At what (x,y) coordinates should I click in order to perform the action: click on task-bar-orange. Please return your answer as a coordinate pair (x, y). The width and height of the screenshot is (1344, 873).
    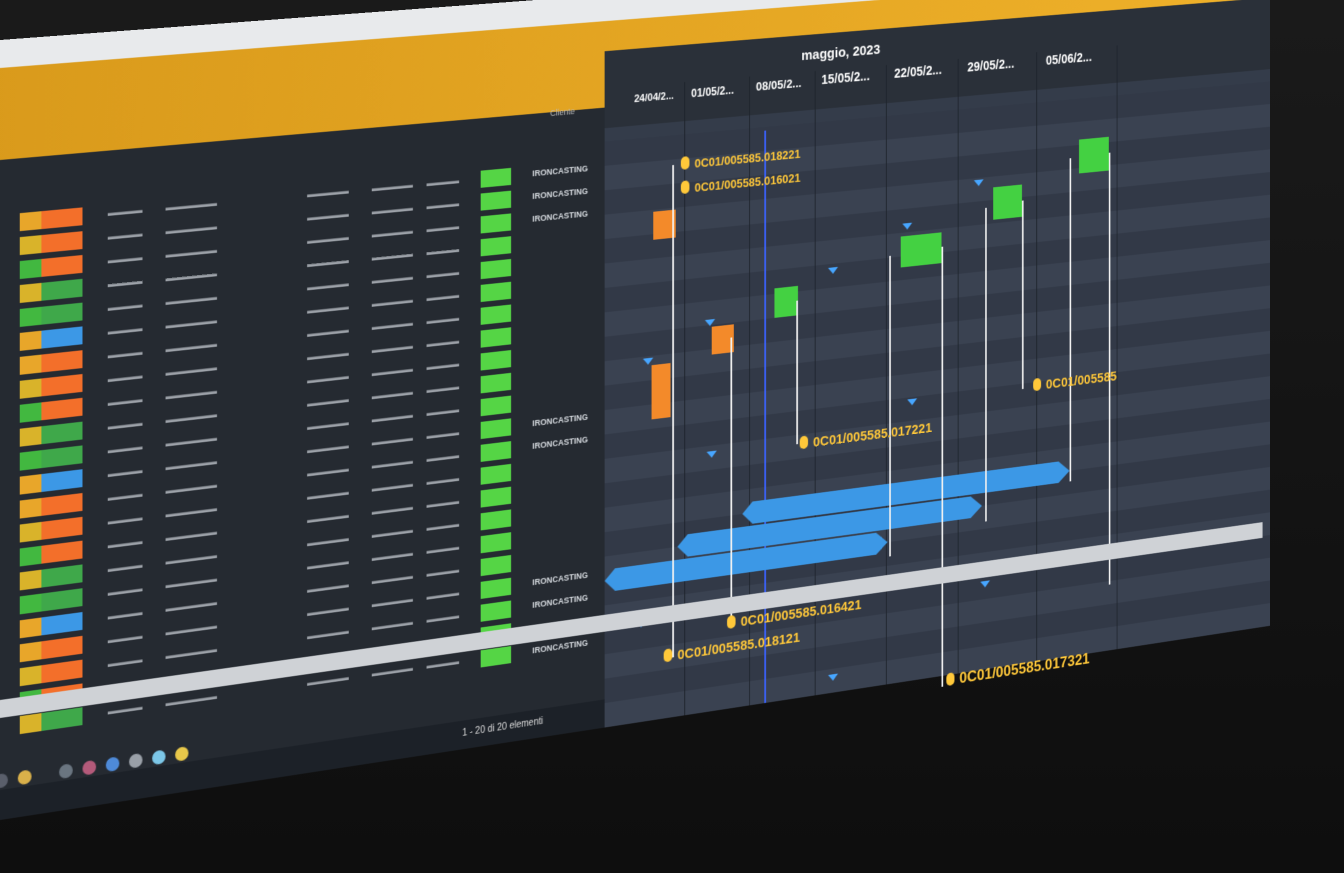
    Looking at the image, I should click on (661, 391).